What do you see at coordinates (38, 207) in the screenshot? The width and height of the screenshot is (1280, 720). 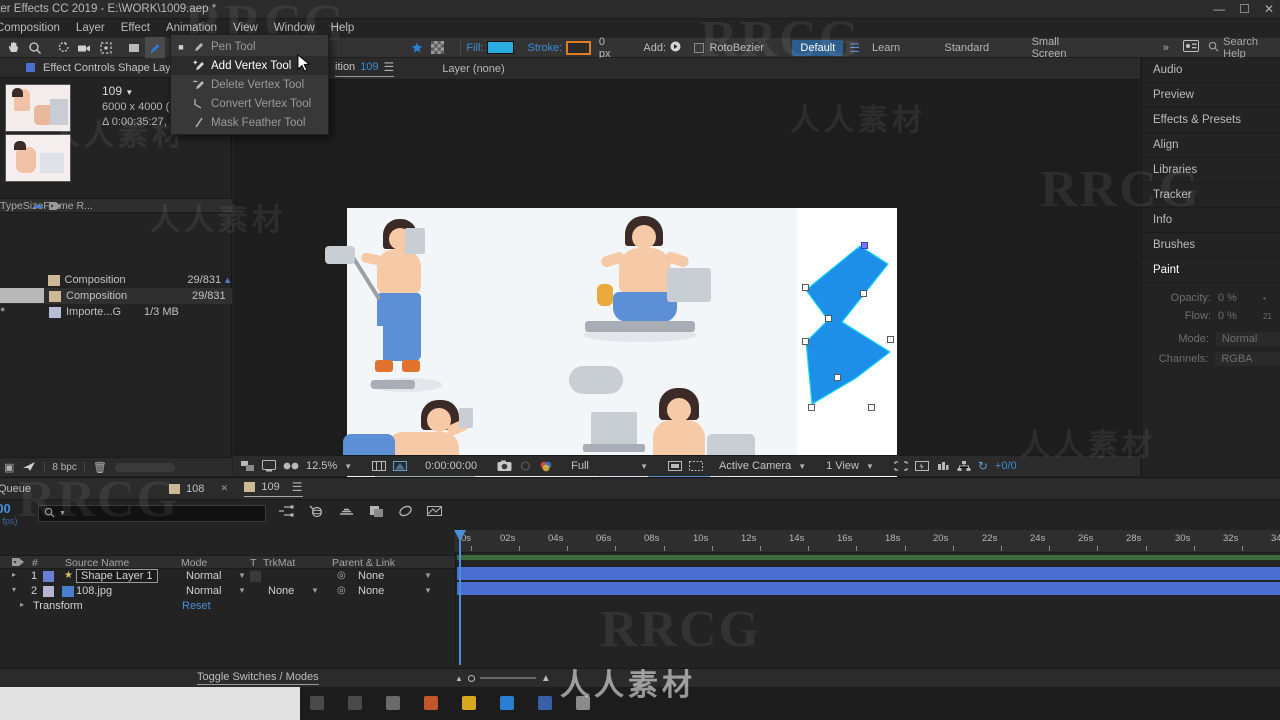 I see `sort-arrow-icon` at bounding box center [38, 207].